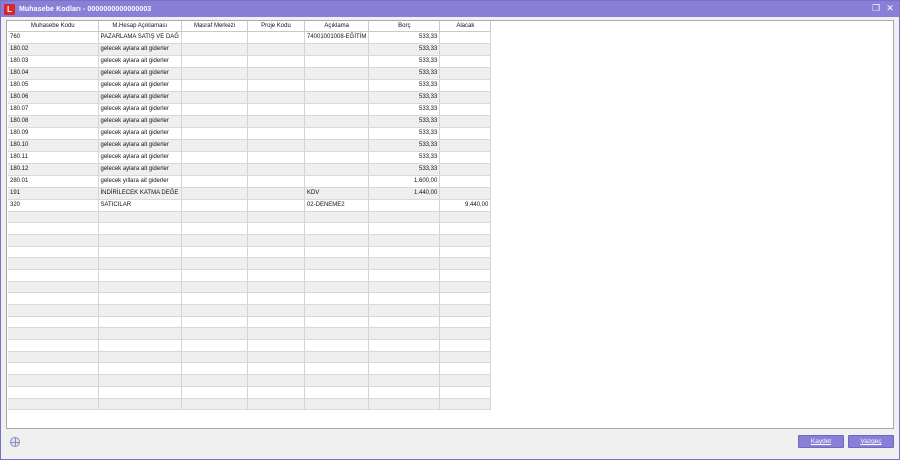 The width and height of the screenshot is (900, 460). Describe the element at coordinates (53, 193) in the screenshot. I see `account-code-cell: 191` at that location.